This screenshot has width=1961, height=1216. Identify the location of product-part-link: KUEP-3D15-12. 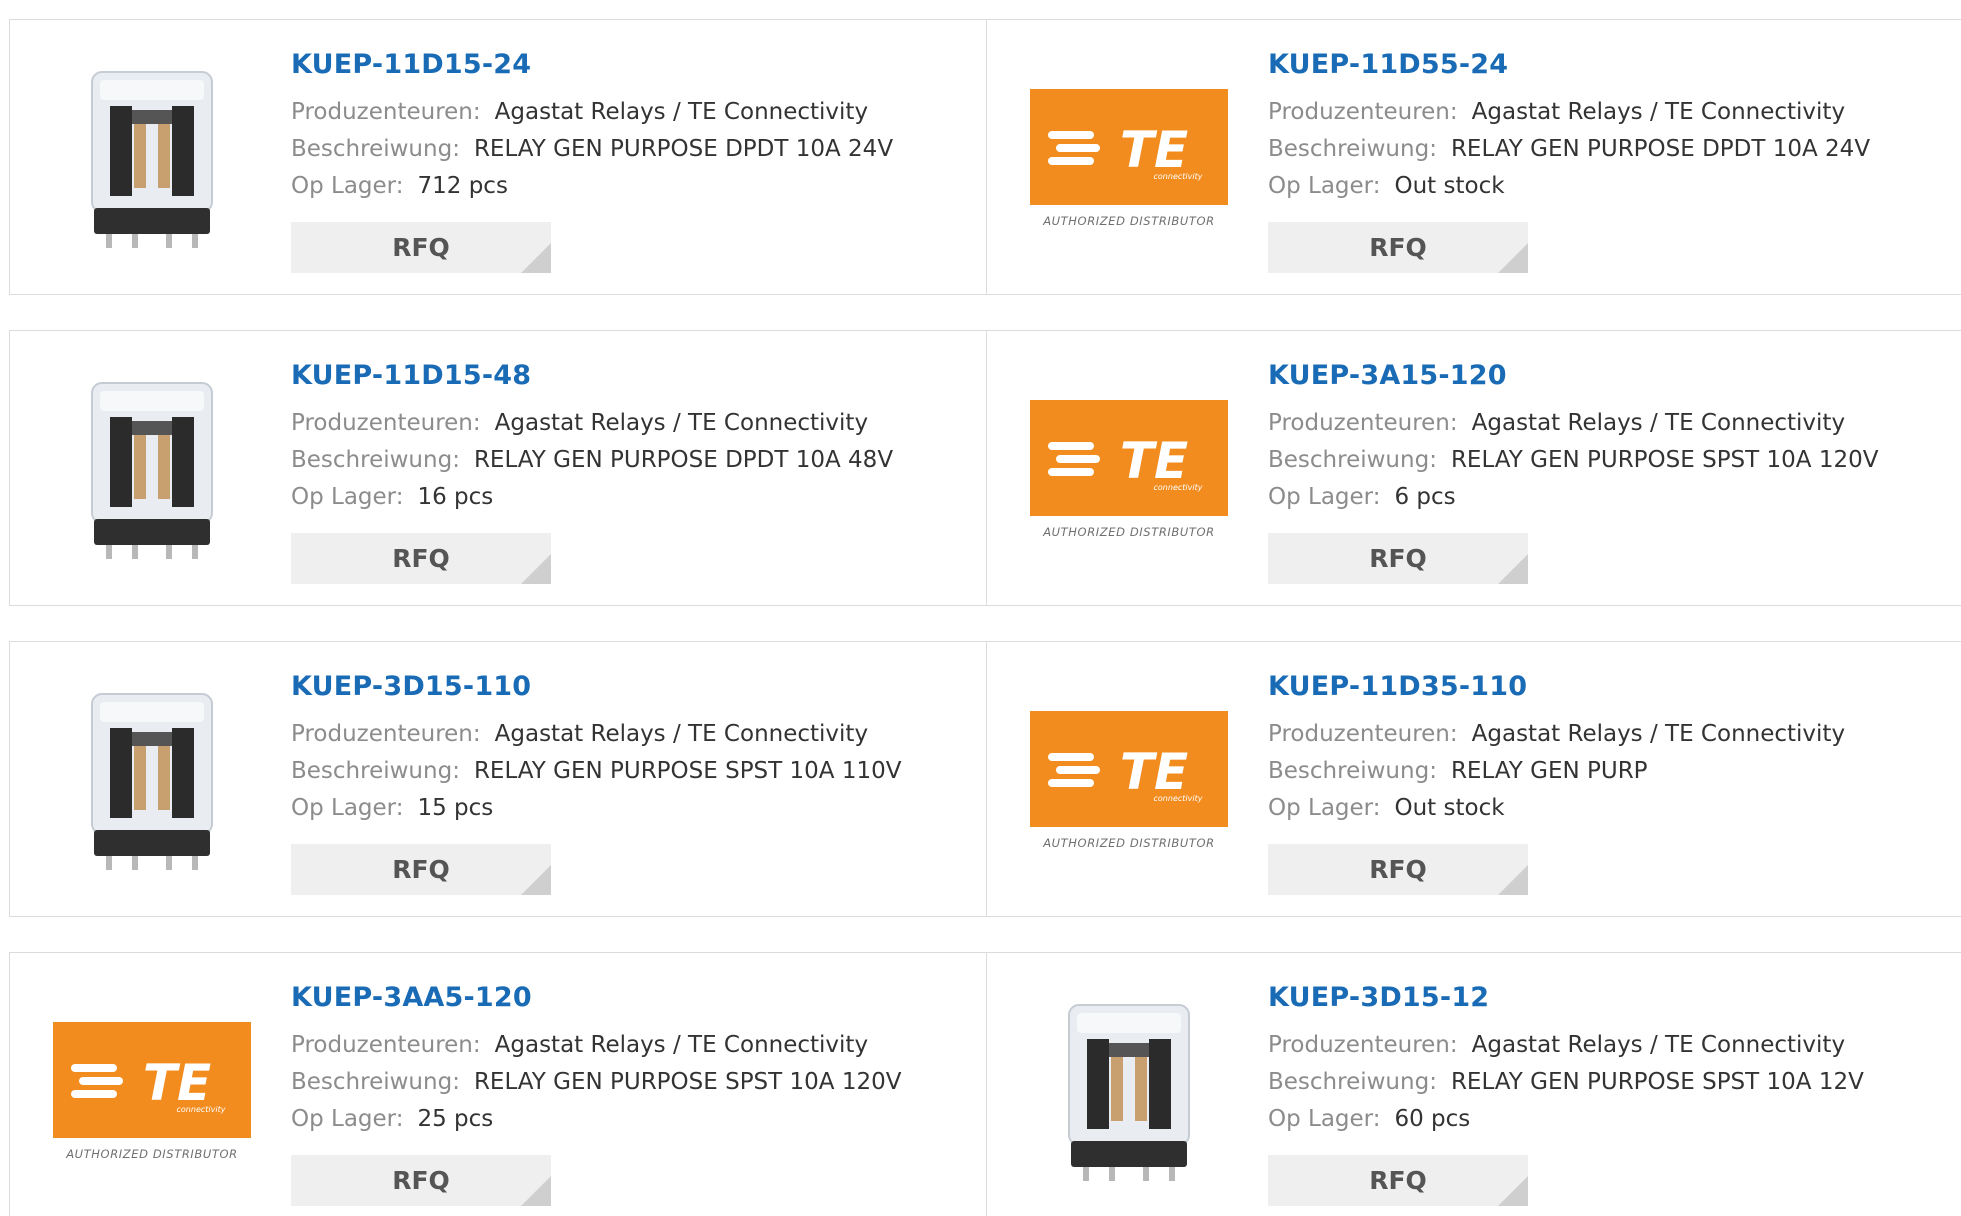
(1566, 998).